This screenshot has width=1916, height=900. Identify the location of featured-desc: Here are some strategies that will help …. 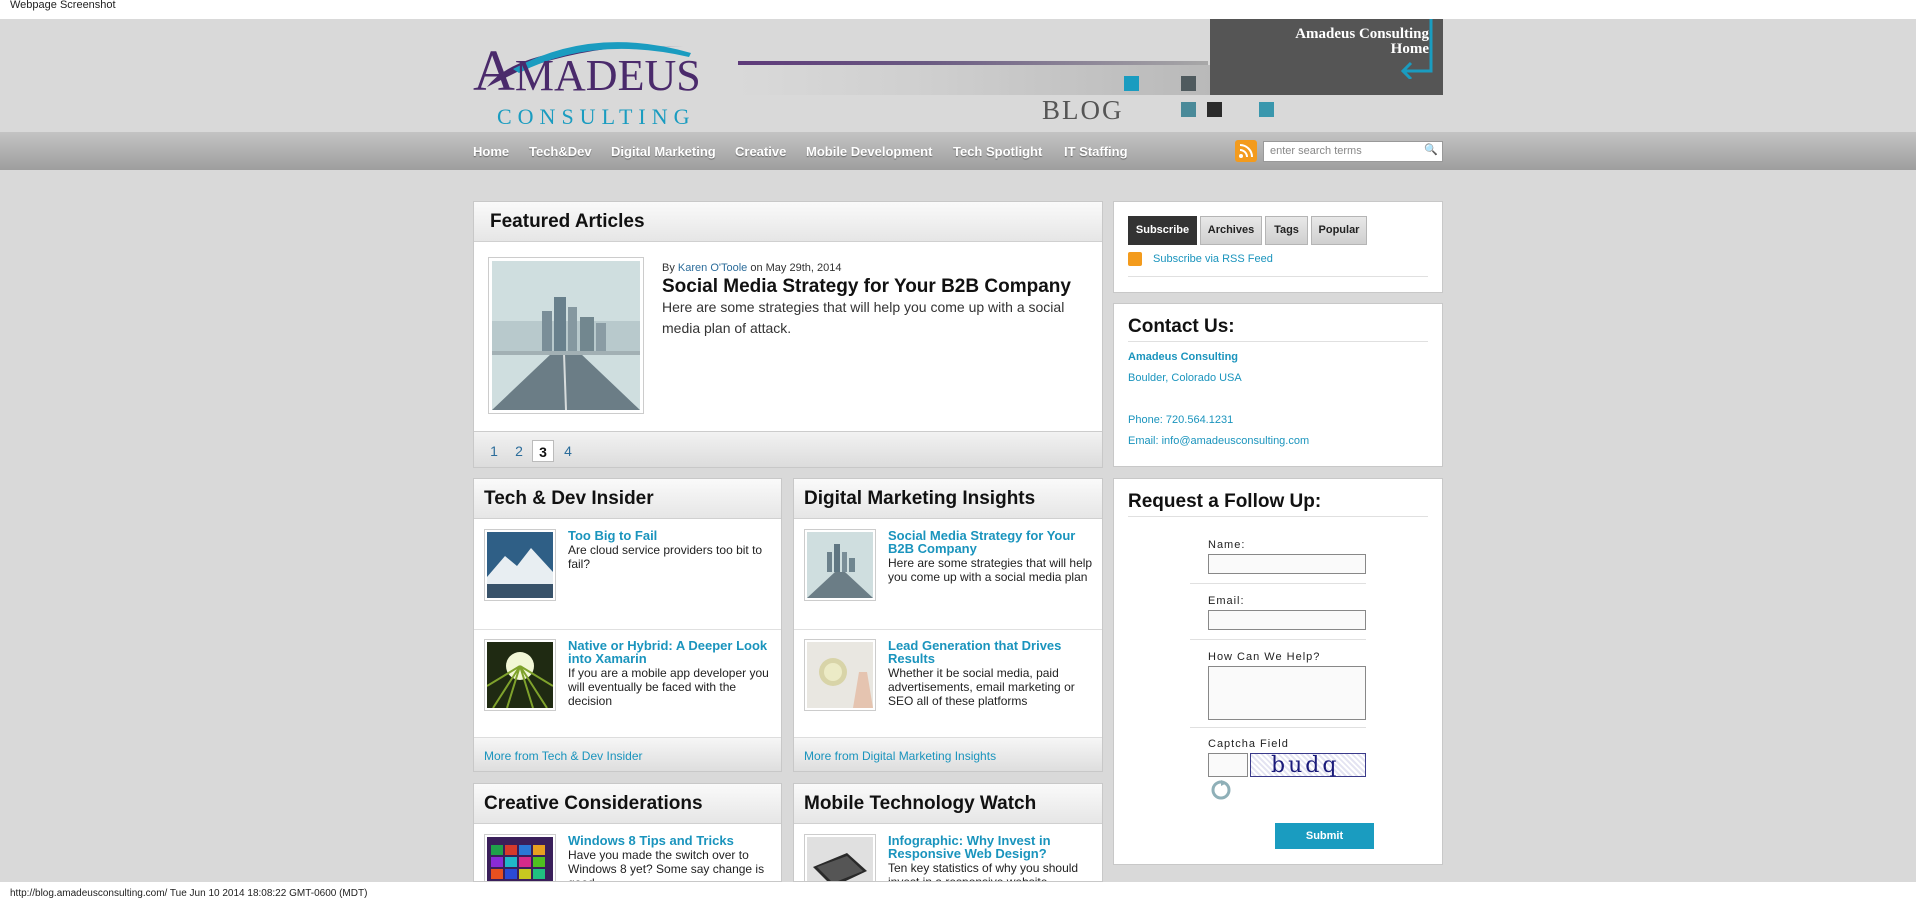
(863, 317).